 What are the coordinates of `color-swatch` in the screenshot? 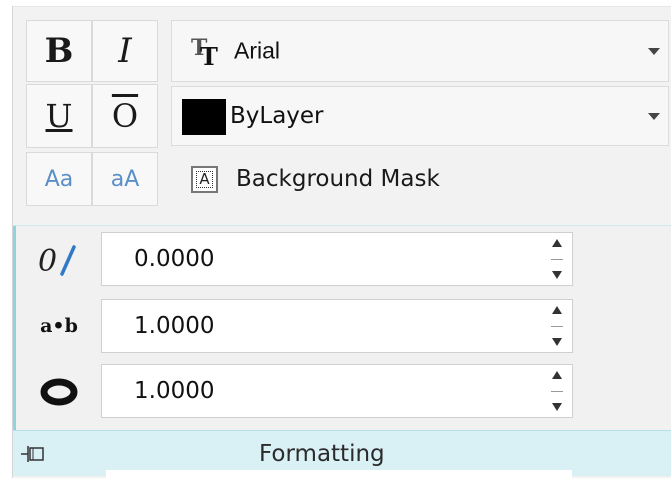 It's located at (204, 117).